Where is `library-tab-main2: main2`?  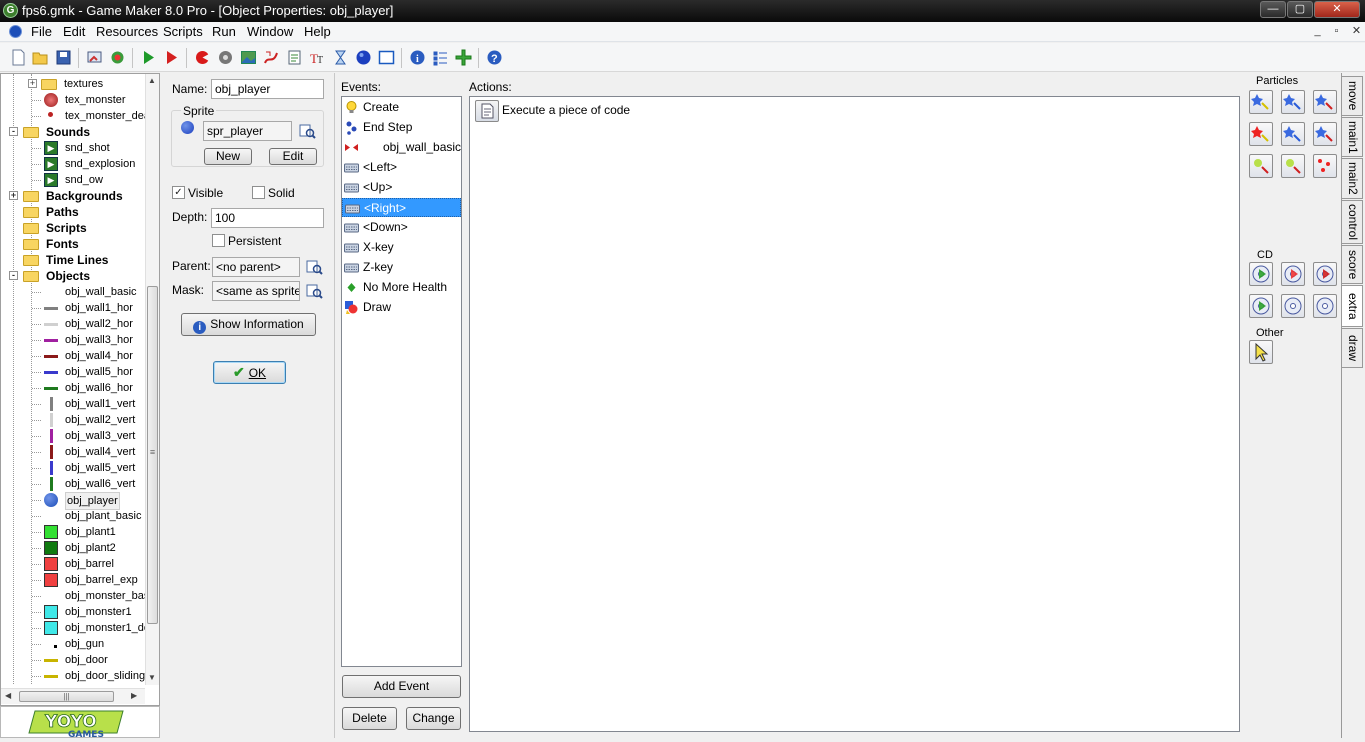
library-tab-main2: main2 is located at coordinates (1352, 178).